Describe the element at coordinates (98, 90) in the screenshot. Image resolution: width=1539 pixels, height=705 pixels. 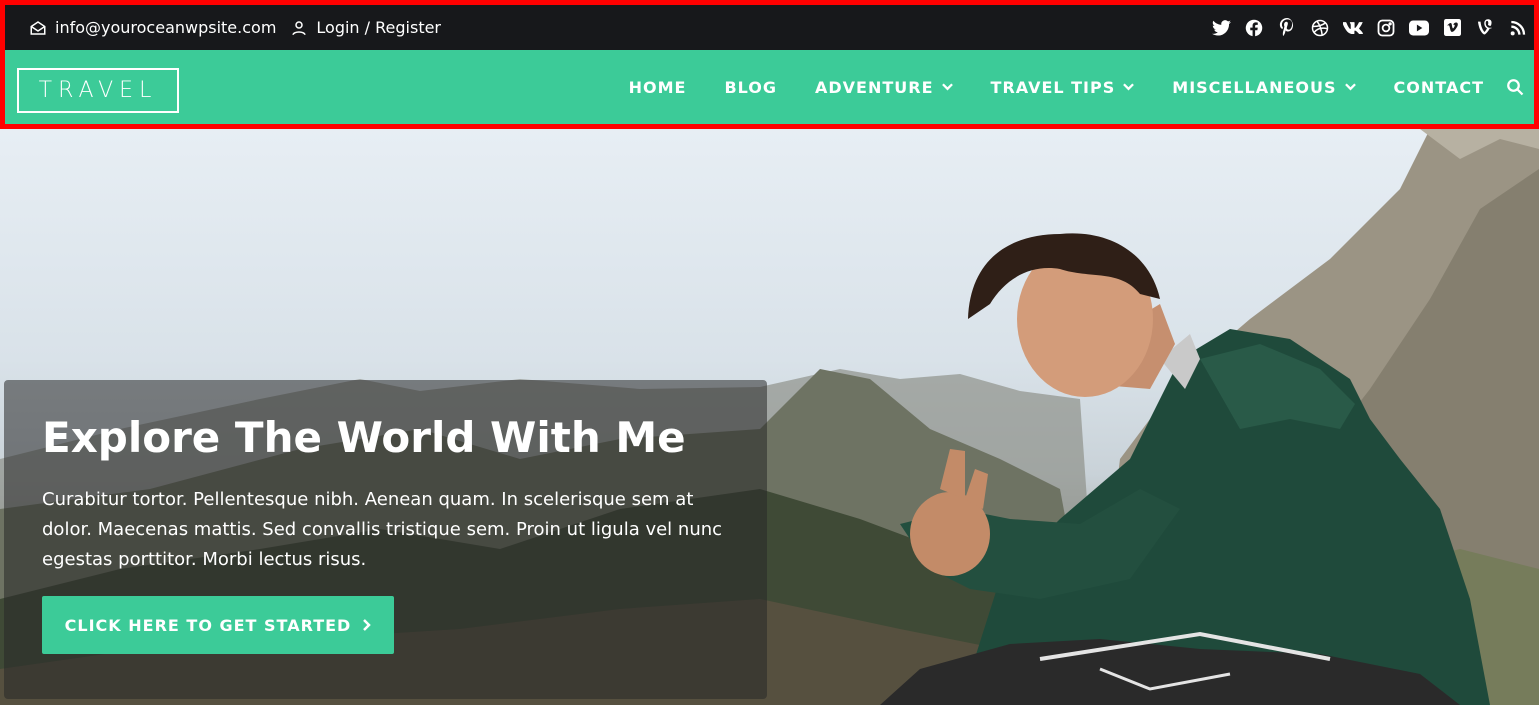
I see `site-logo: TRAVEL` at that location.